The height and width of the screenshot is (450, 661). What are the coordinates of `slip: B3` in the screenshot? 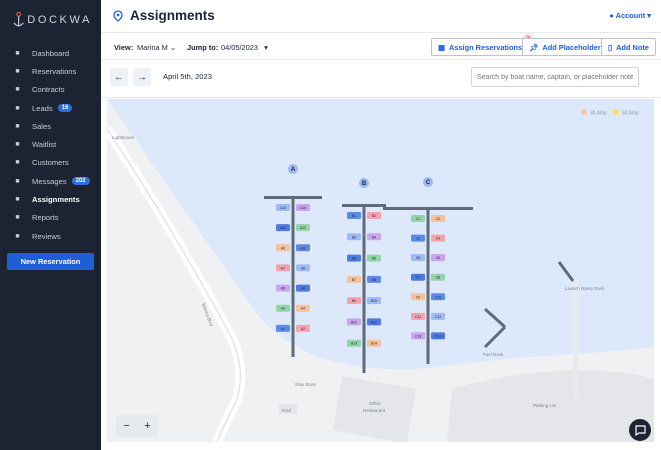 It's located at (354, 237).